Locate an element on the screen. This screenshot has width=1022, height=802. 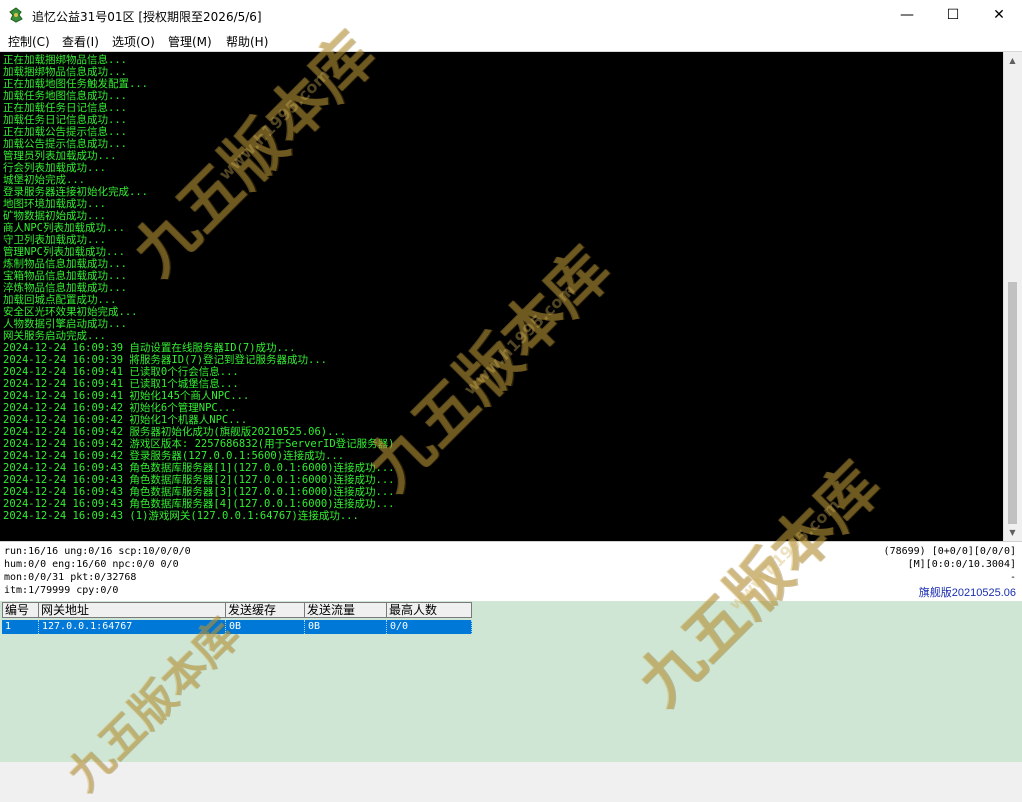
menu-control: 控制(C) is located at coordinates (29, 41).